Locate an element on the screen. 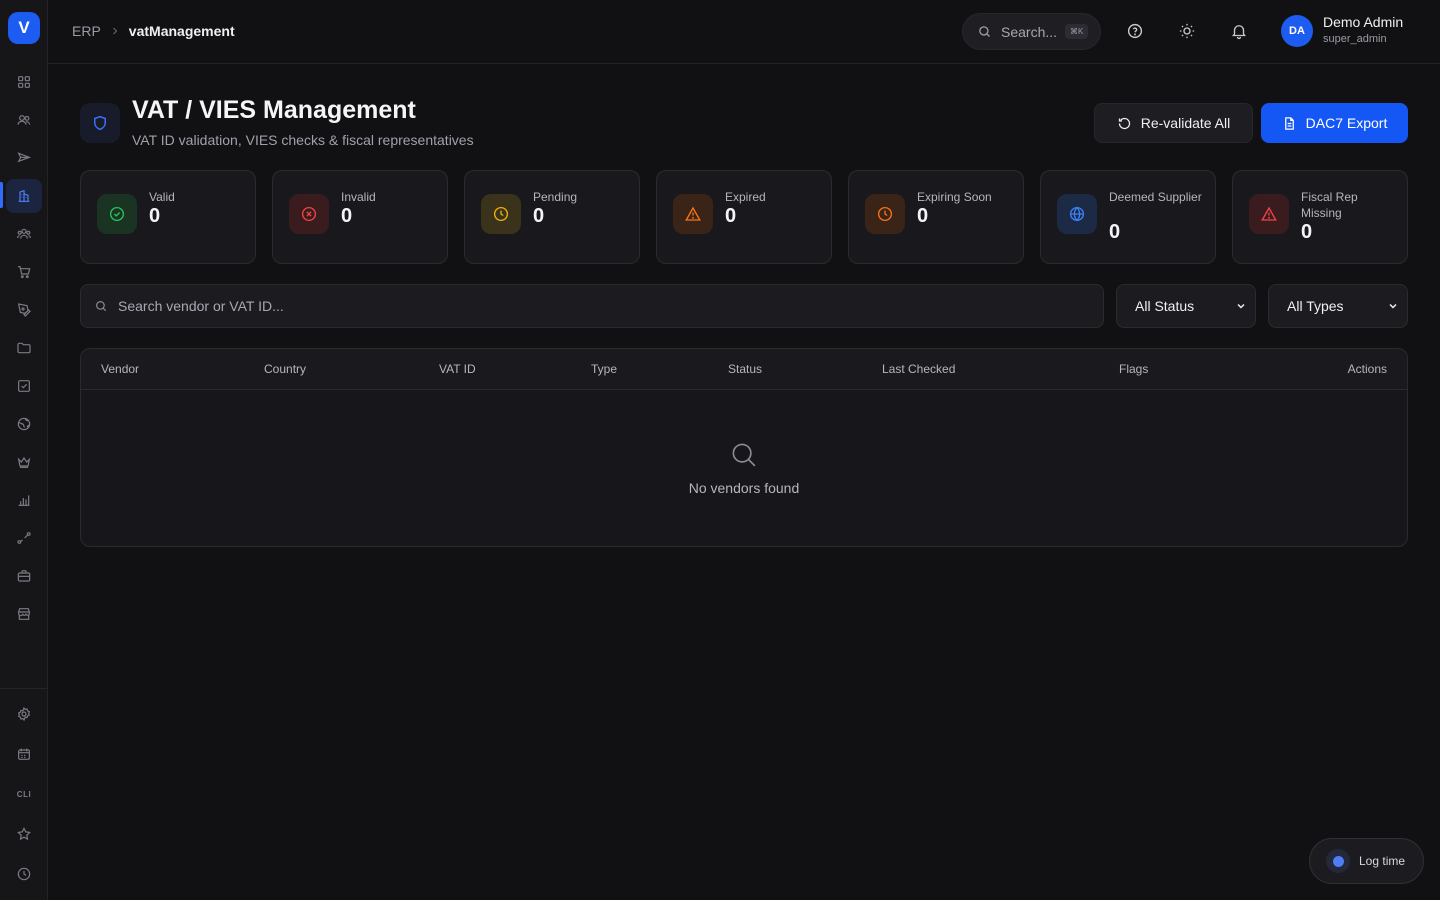 The image size is (1440, 900). page-title: VAT / VIES Management is located at coordinates (274, 110).